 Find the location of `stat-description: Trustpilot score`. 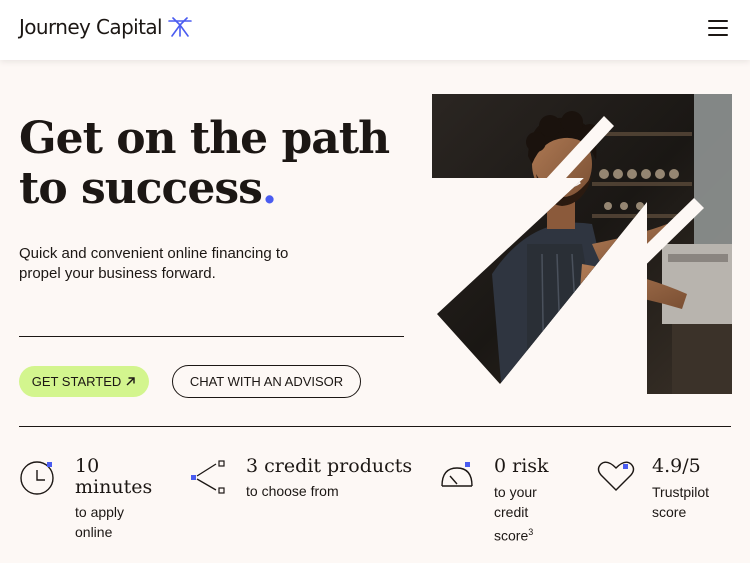

stat-description: Trustpilot score is located at coordinates (681, 502).